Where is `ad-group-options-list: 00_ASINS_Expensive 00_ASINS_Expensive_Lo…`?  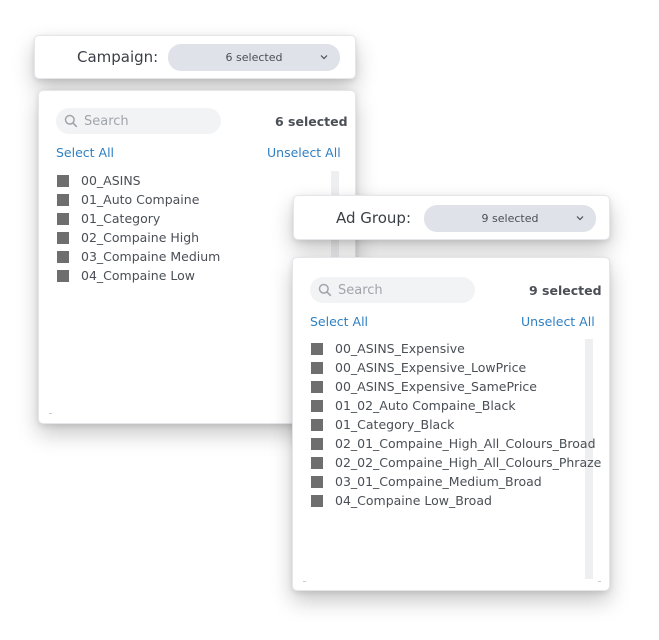 ad-group-options-list: 00_ASINS_Expensive 00_ASINS_Expensive_Lo… is located at coordinates (456, 424).